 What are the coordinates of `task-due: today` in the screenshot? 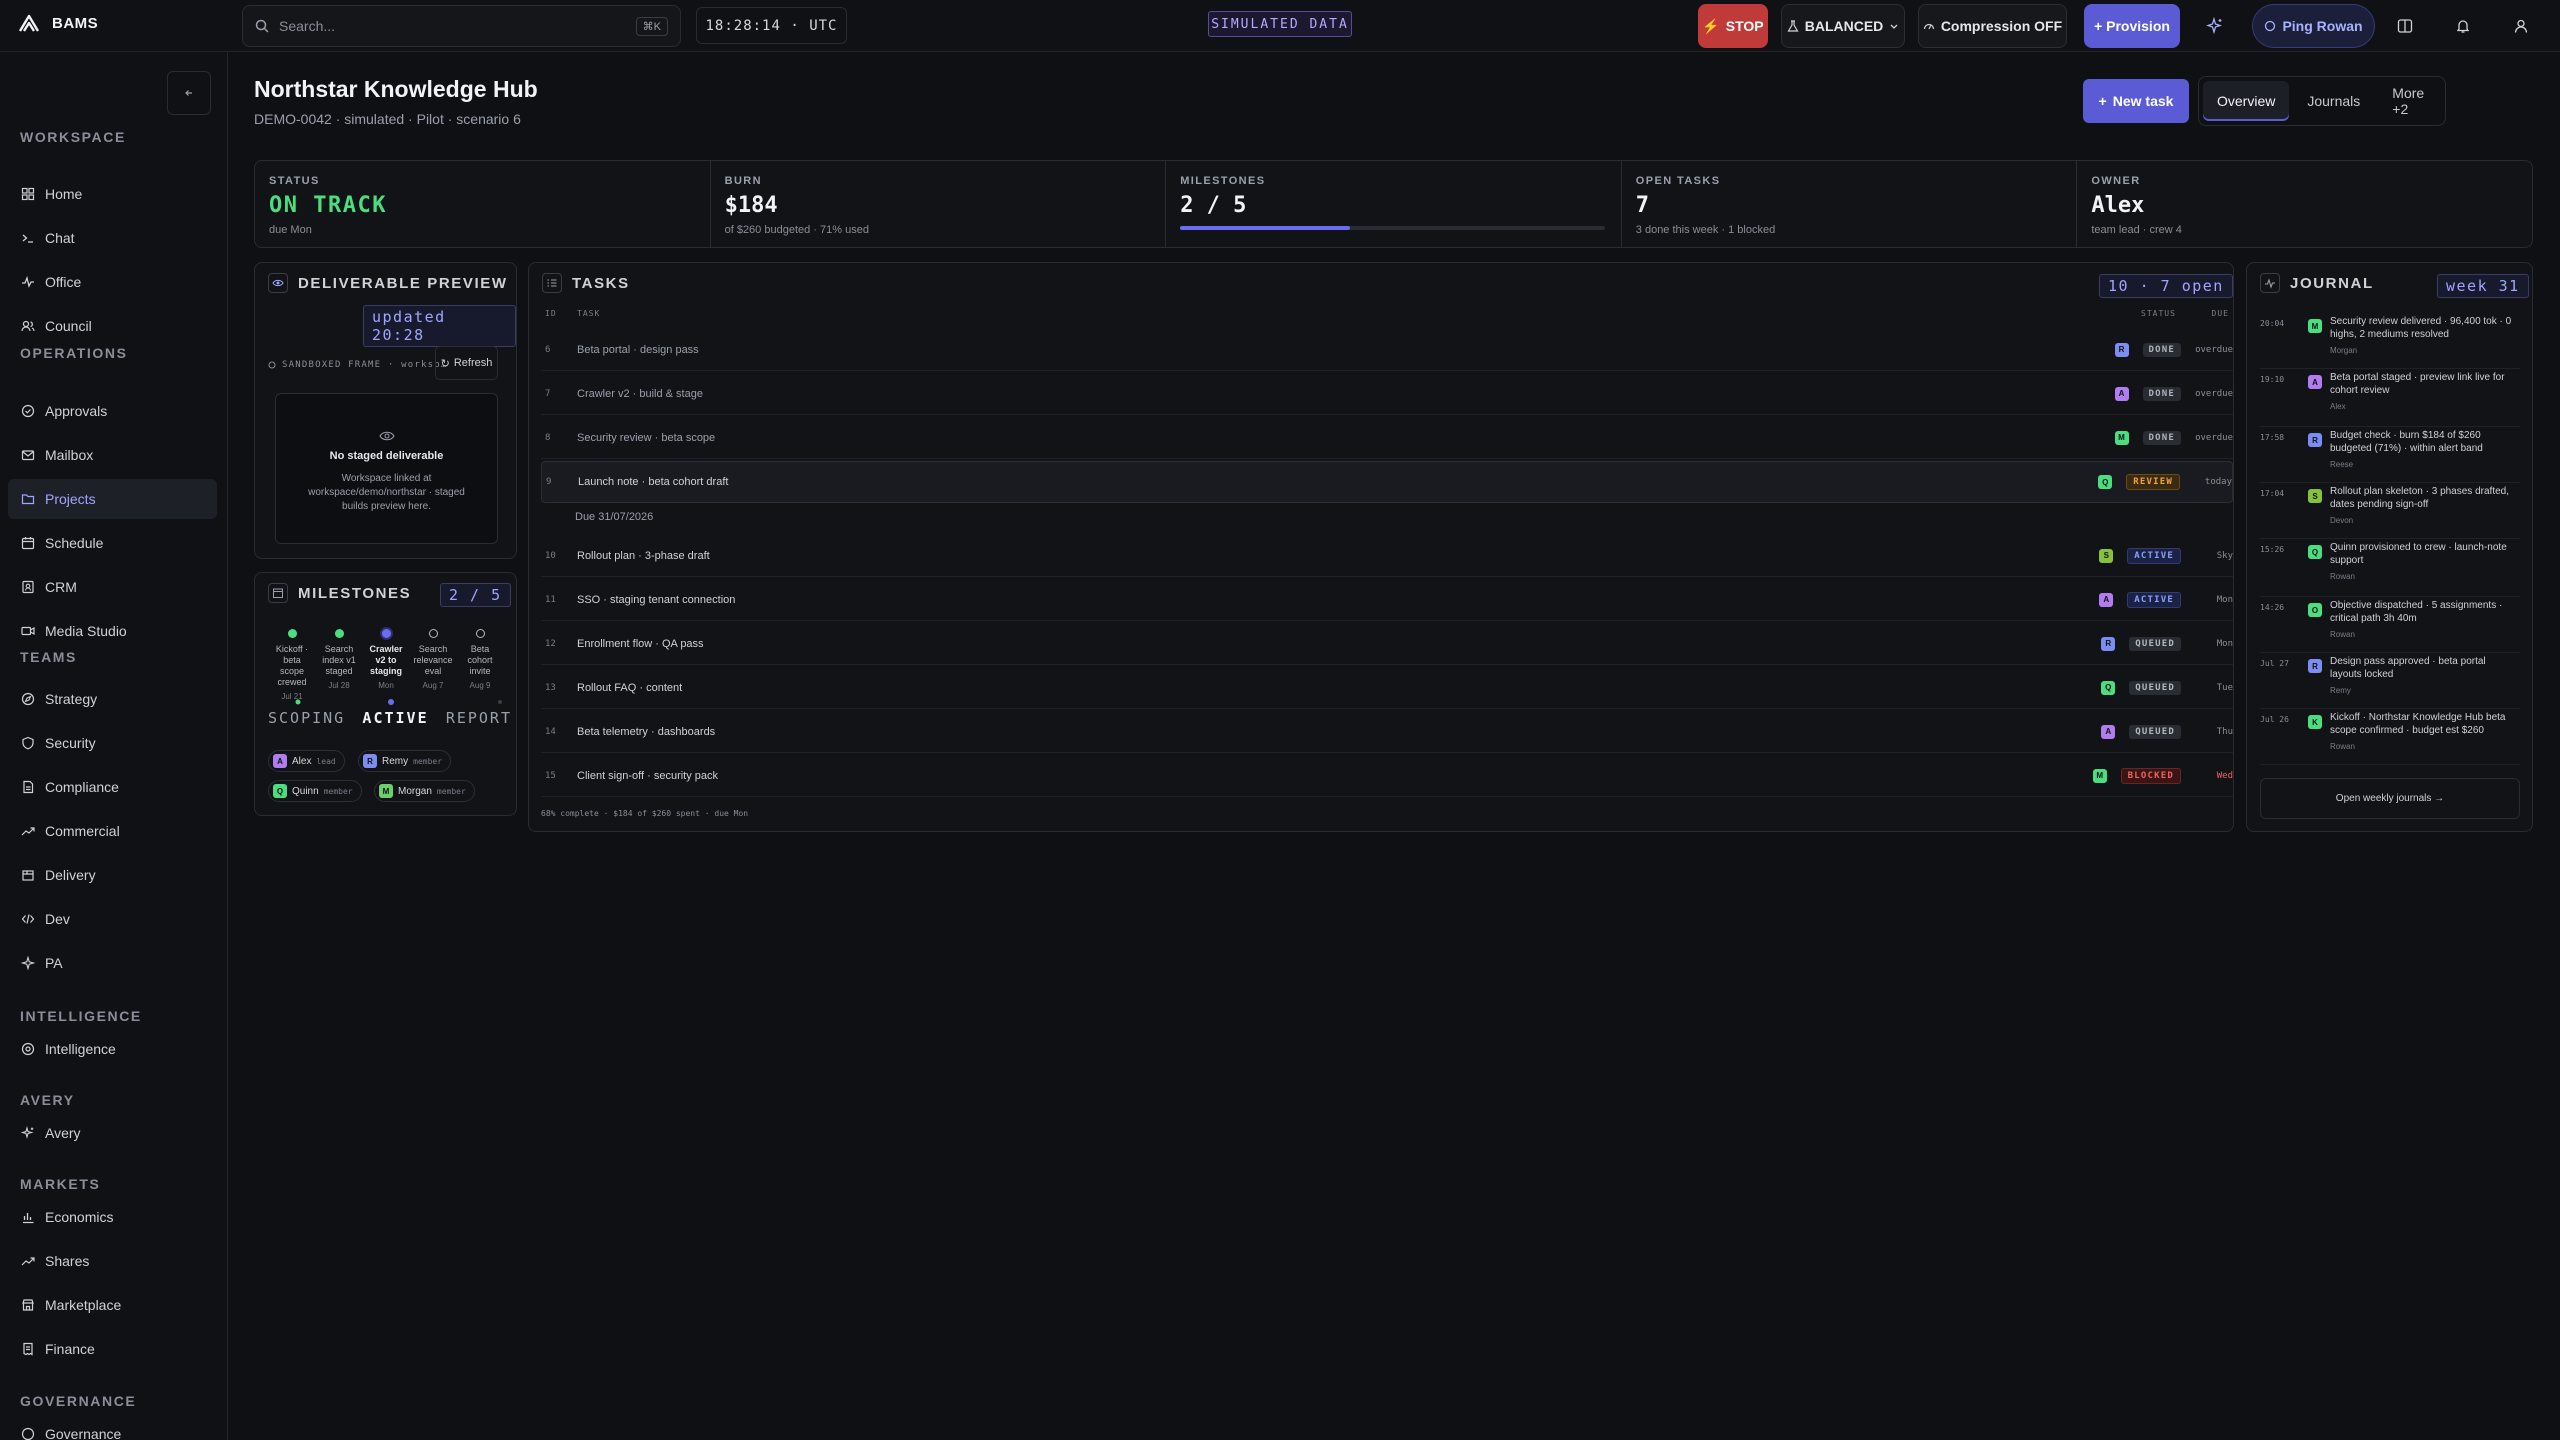 It's located at (2218, 482).